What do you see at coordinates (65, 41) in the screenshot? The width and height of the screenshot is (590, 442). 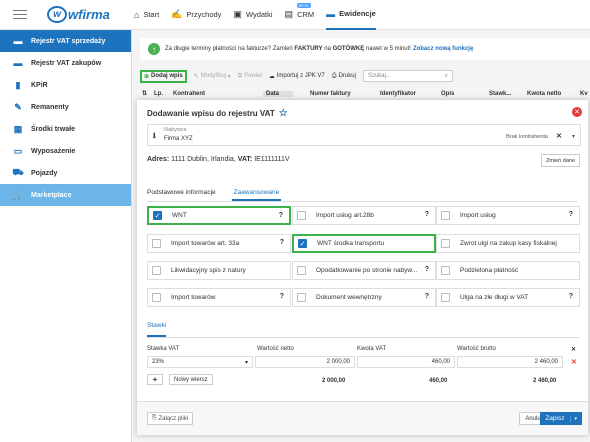 I see `sidebar-item-rejestr-sprzedazy: ▬ Rejestr VAT sprzedaży` at bounding box center [65, 41].